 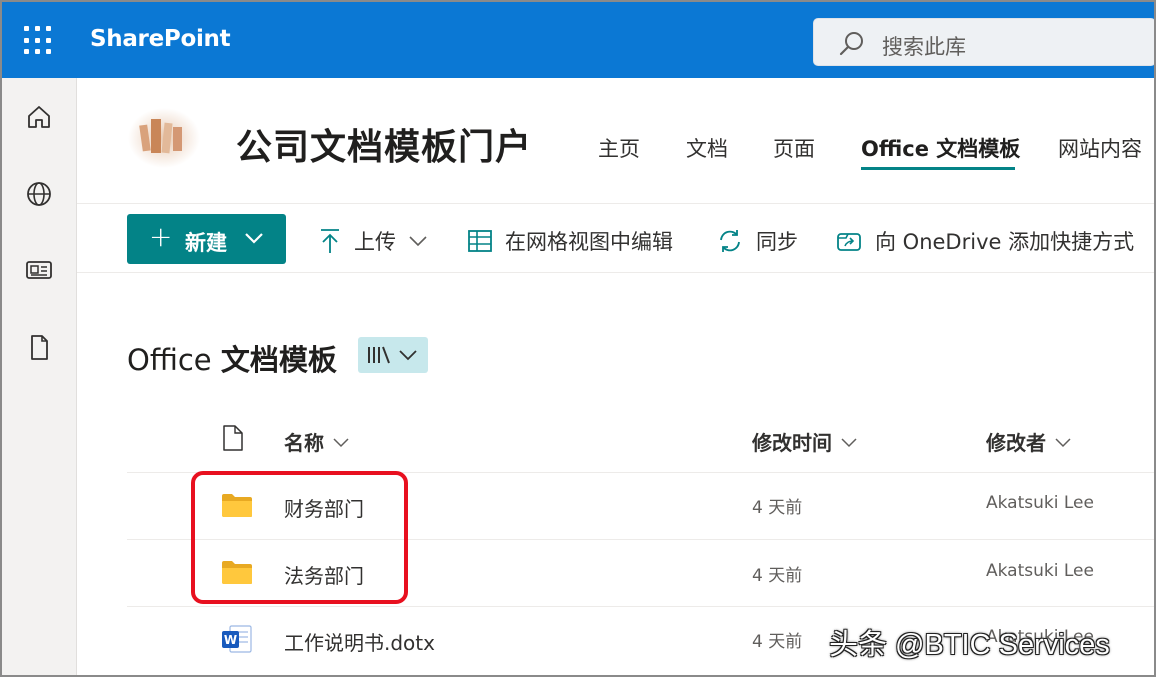 I want to click on home-icon, so click(x=39, y=117).